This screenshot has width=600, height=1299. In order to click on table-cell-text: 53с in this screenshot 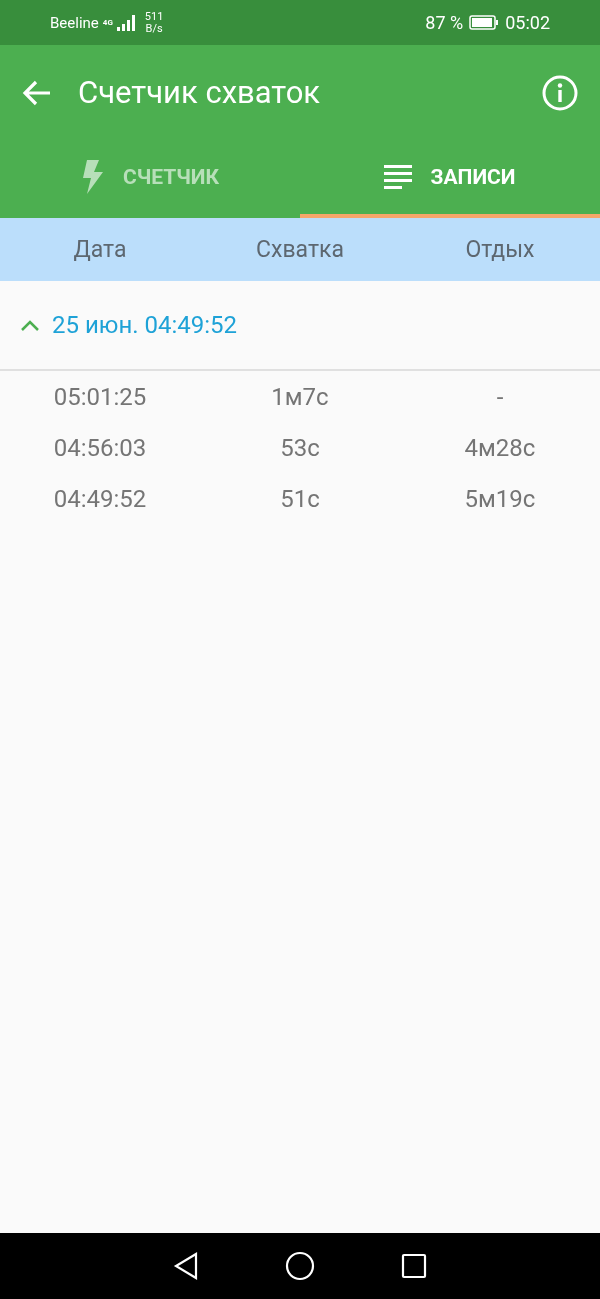, I will do `click(300, 447)`.